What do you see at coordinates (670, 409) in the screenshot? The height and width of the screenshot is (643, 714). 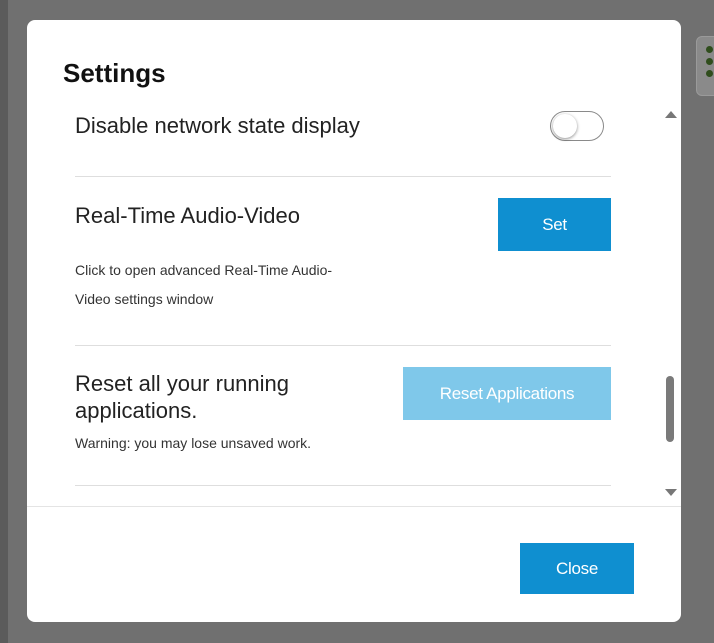 I see `scrollbar-thumb` at bounding box center [670, 409].